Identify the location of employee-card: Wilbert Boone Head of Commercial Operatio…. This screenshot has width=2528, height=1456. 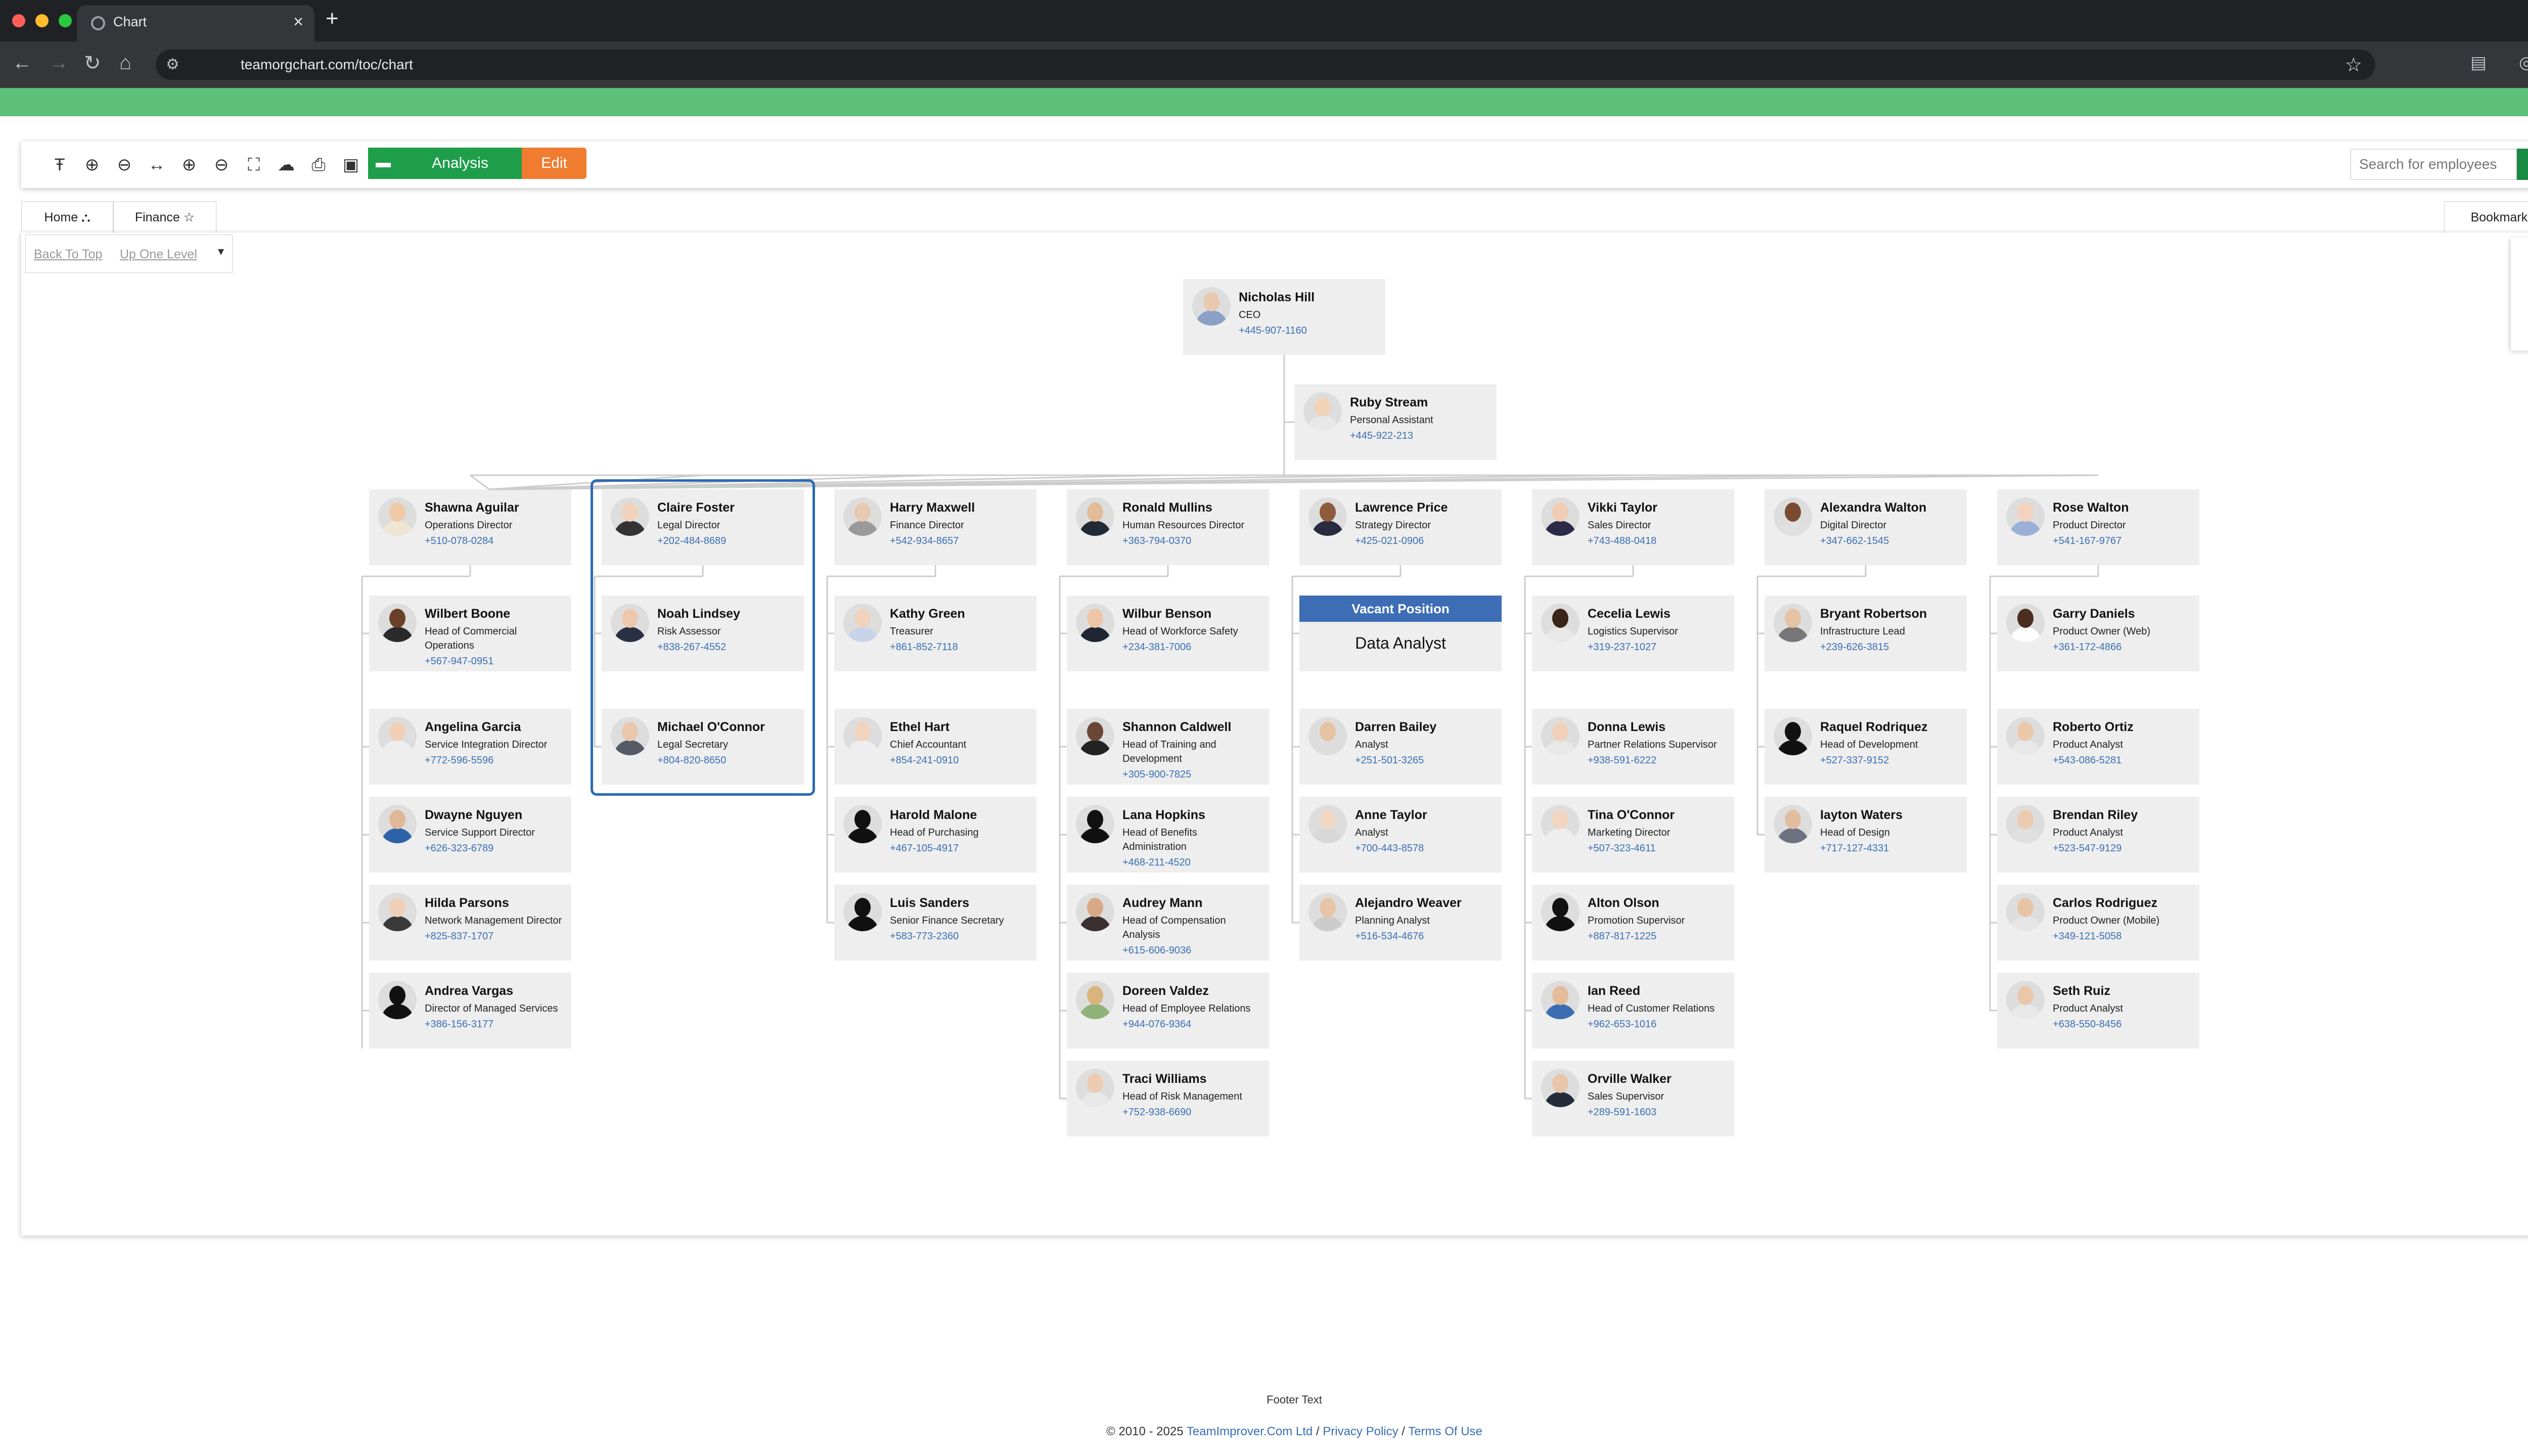
(470, 633).